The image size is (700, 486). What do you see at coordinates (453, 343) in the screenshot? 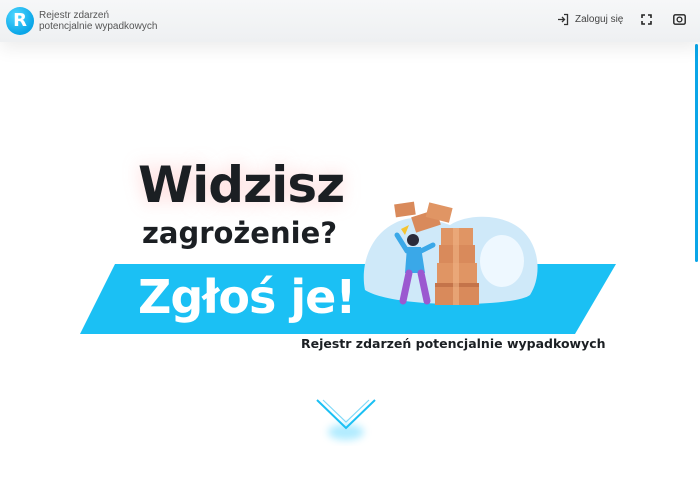
I see `hero-subtitle: Rejestr zdarzeń potencjalnie wypadkowych` at bounding box center [453, 343].